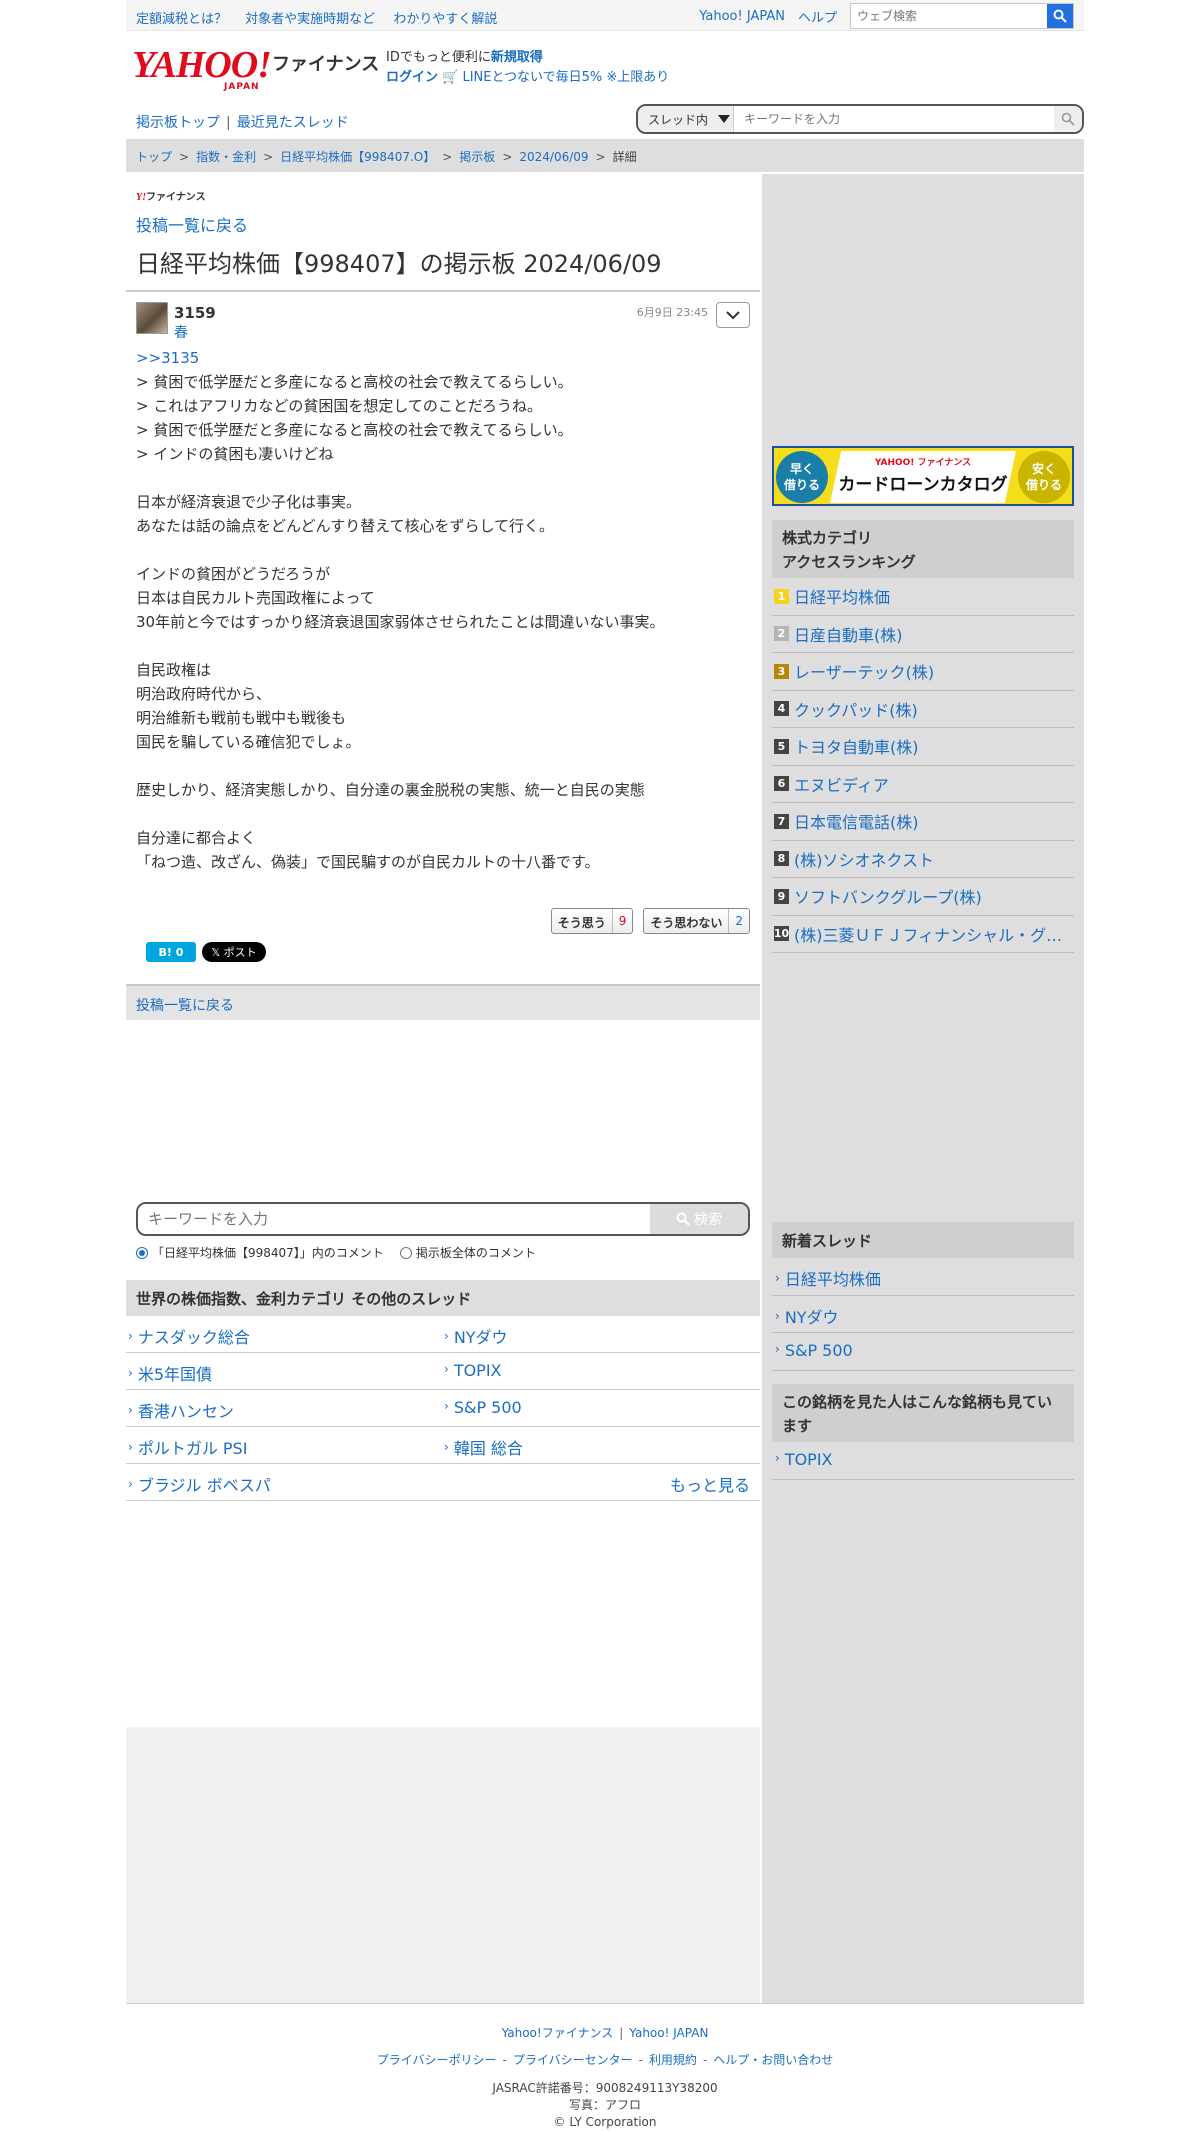 Image resolution: width=1200 pixels, height=2131 pixels. Describe the element at coordinates (817, 16) in the screenshot. I see `help-link: ヘルプ` at that location.